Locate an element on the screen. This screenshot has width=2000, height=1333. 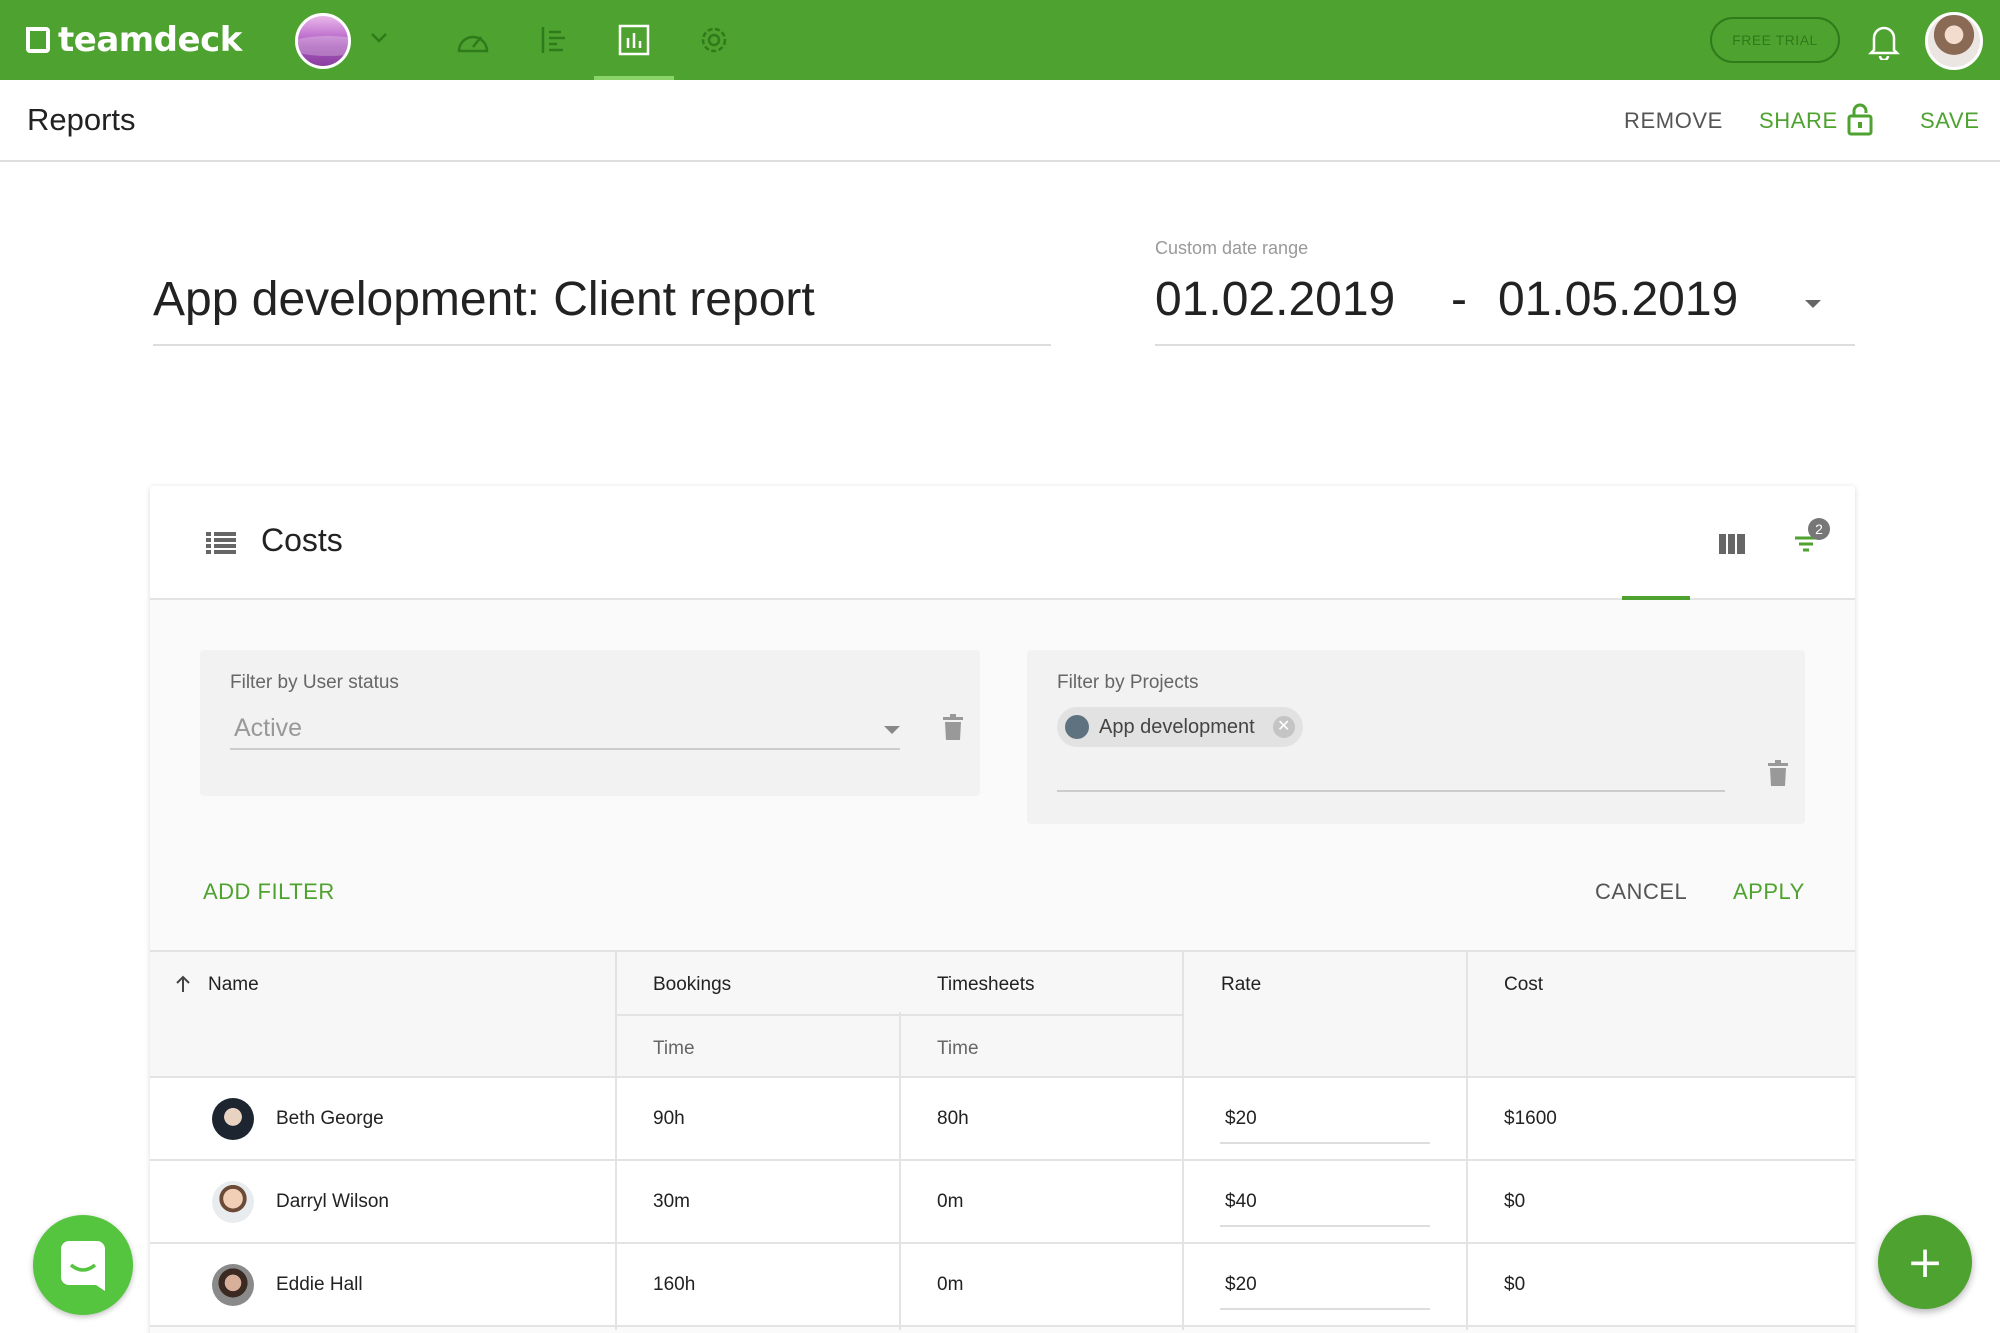
column-bookings-time: Time is located at coordinates (674, 1049).